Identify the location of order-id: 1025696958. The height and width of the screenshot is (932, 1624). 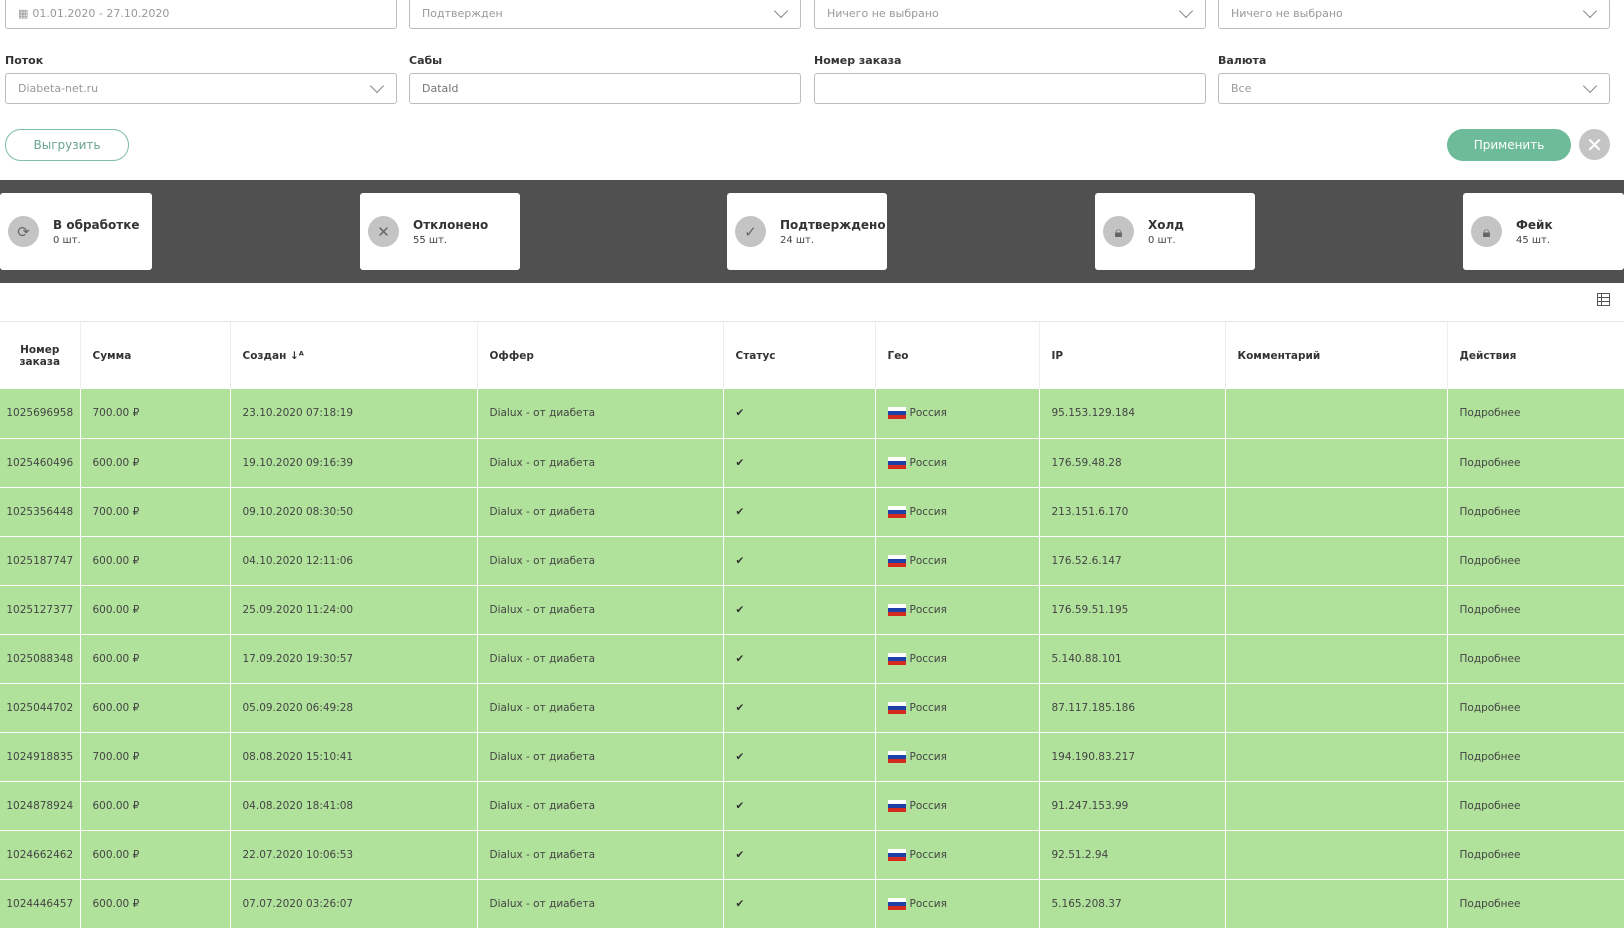
(40, 414).